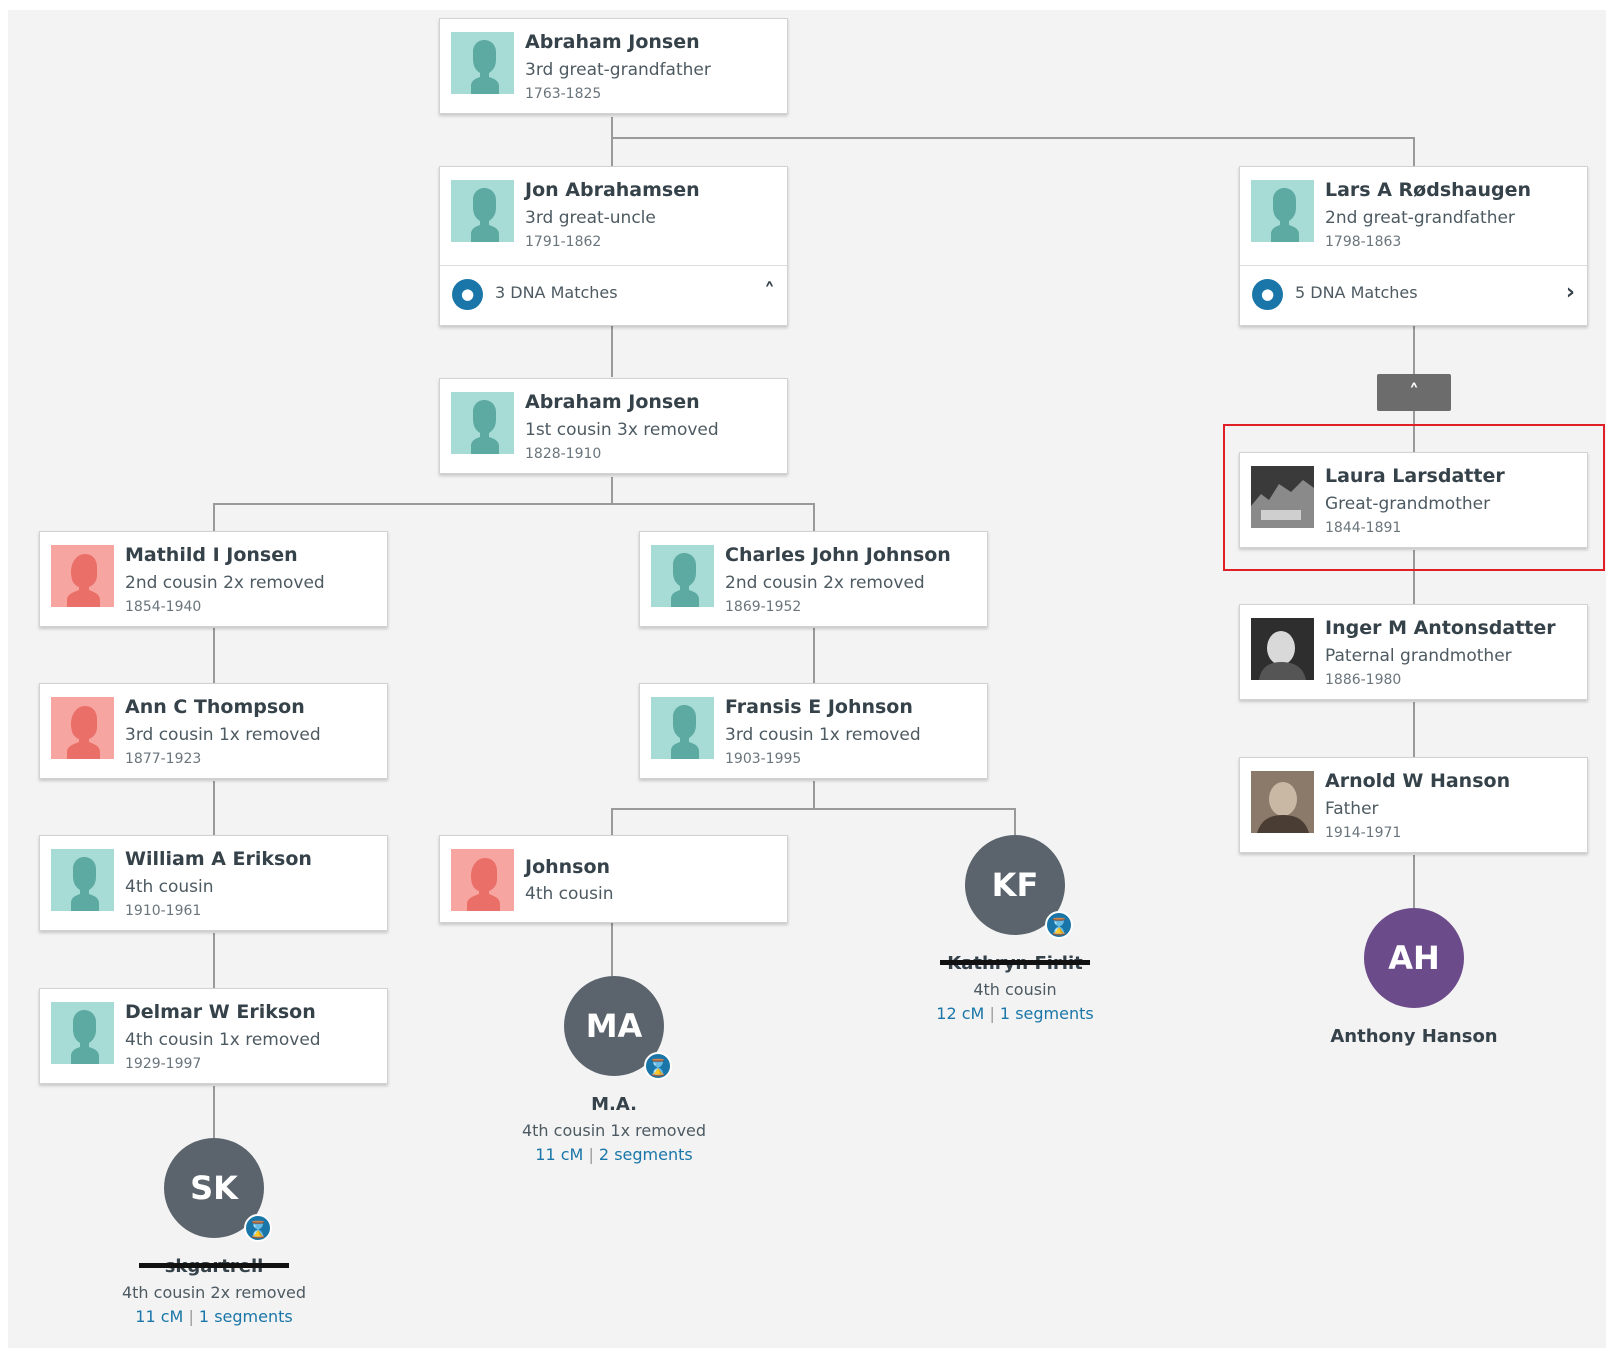 This screenshot has width=1606, height=1348. What do you see at coordinates (618, 70) in the screenshot?
I see `person-relationship: 3rd great-grandfather` at bounding box center [618, 70].